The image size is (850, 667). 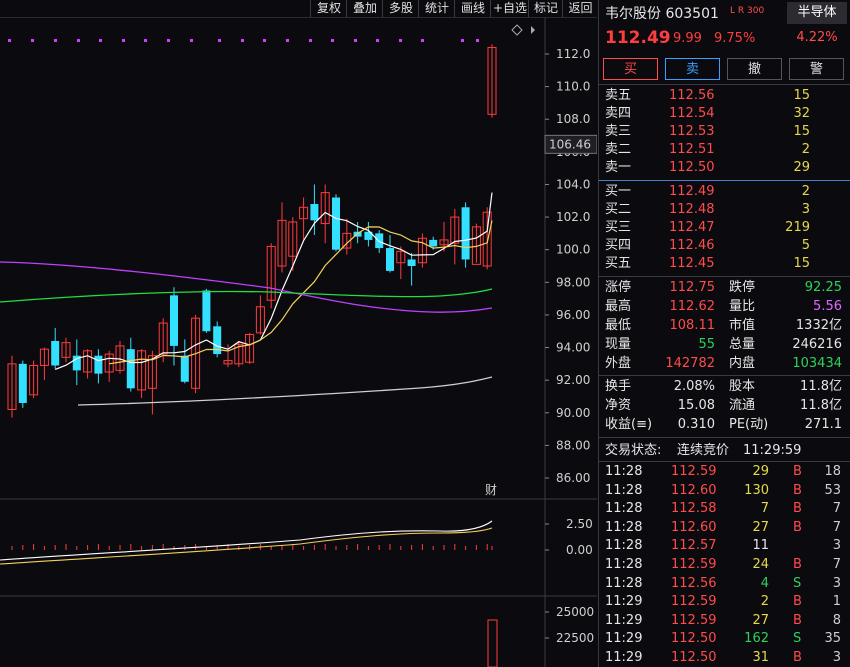 I want to click on stats-row: 收益(≡) 0.310 PE(动) 271.1, so click(x=725, y=424).